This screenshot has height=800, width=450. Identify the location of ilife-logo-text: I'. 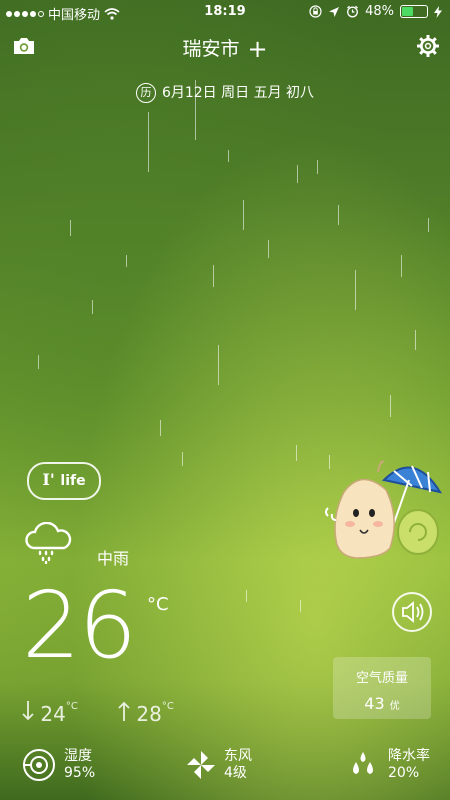
(48, 479).